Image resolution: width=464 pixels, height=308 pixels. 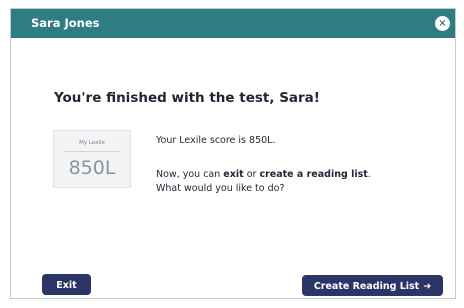 I want to click on lexile-card-score: 850L, so click(x=92, y=168).